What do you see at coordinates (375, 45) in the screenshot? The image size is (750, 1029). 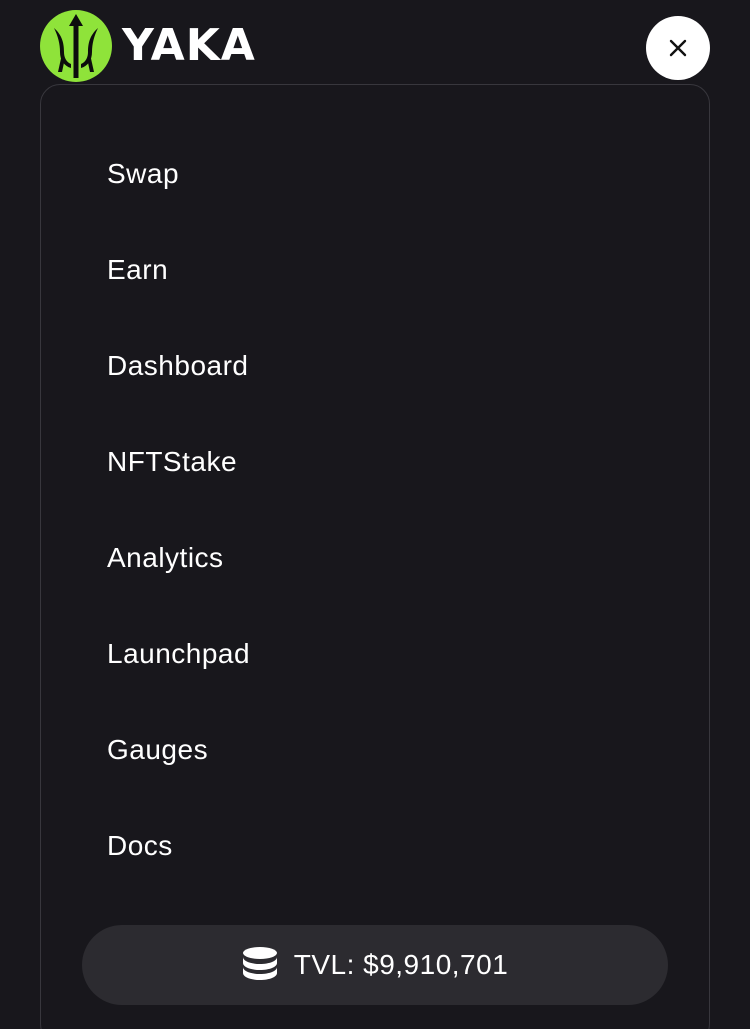 I see `header: YAKA` at bounding box center [375, 45].